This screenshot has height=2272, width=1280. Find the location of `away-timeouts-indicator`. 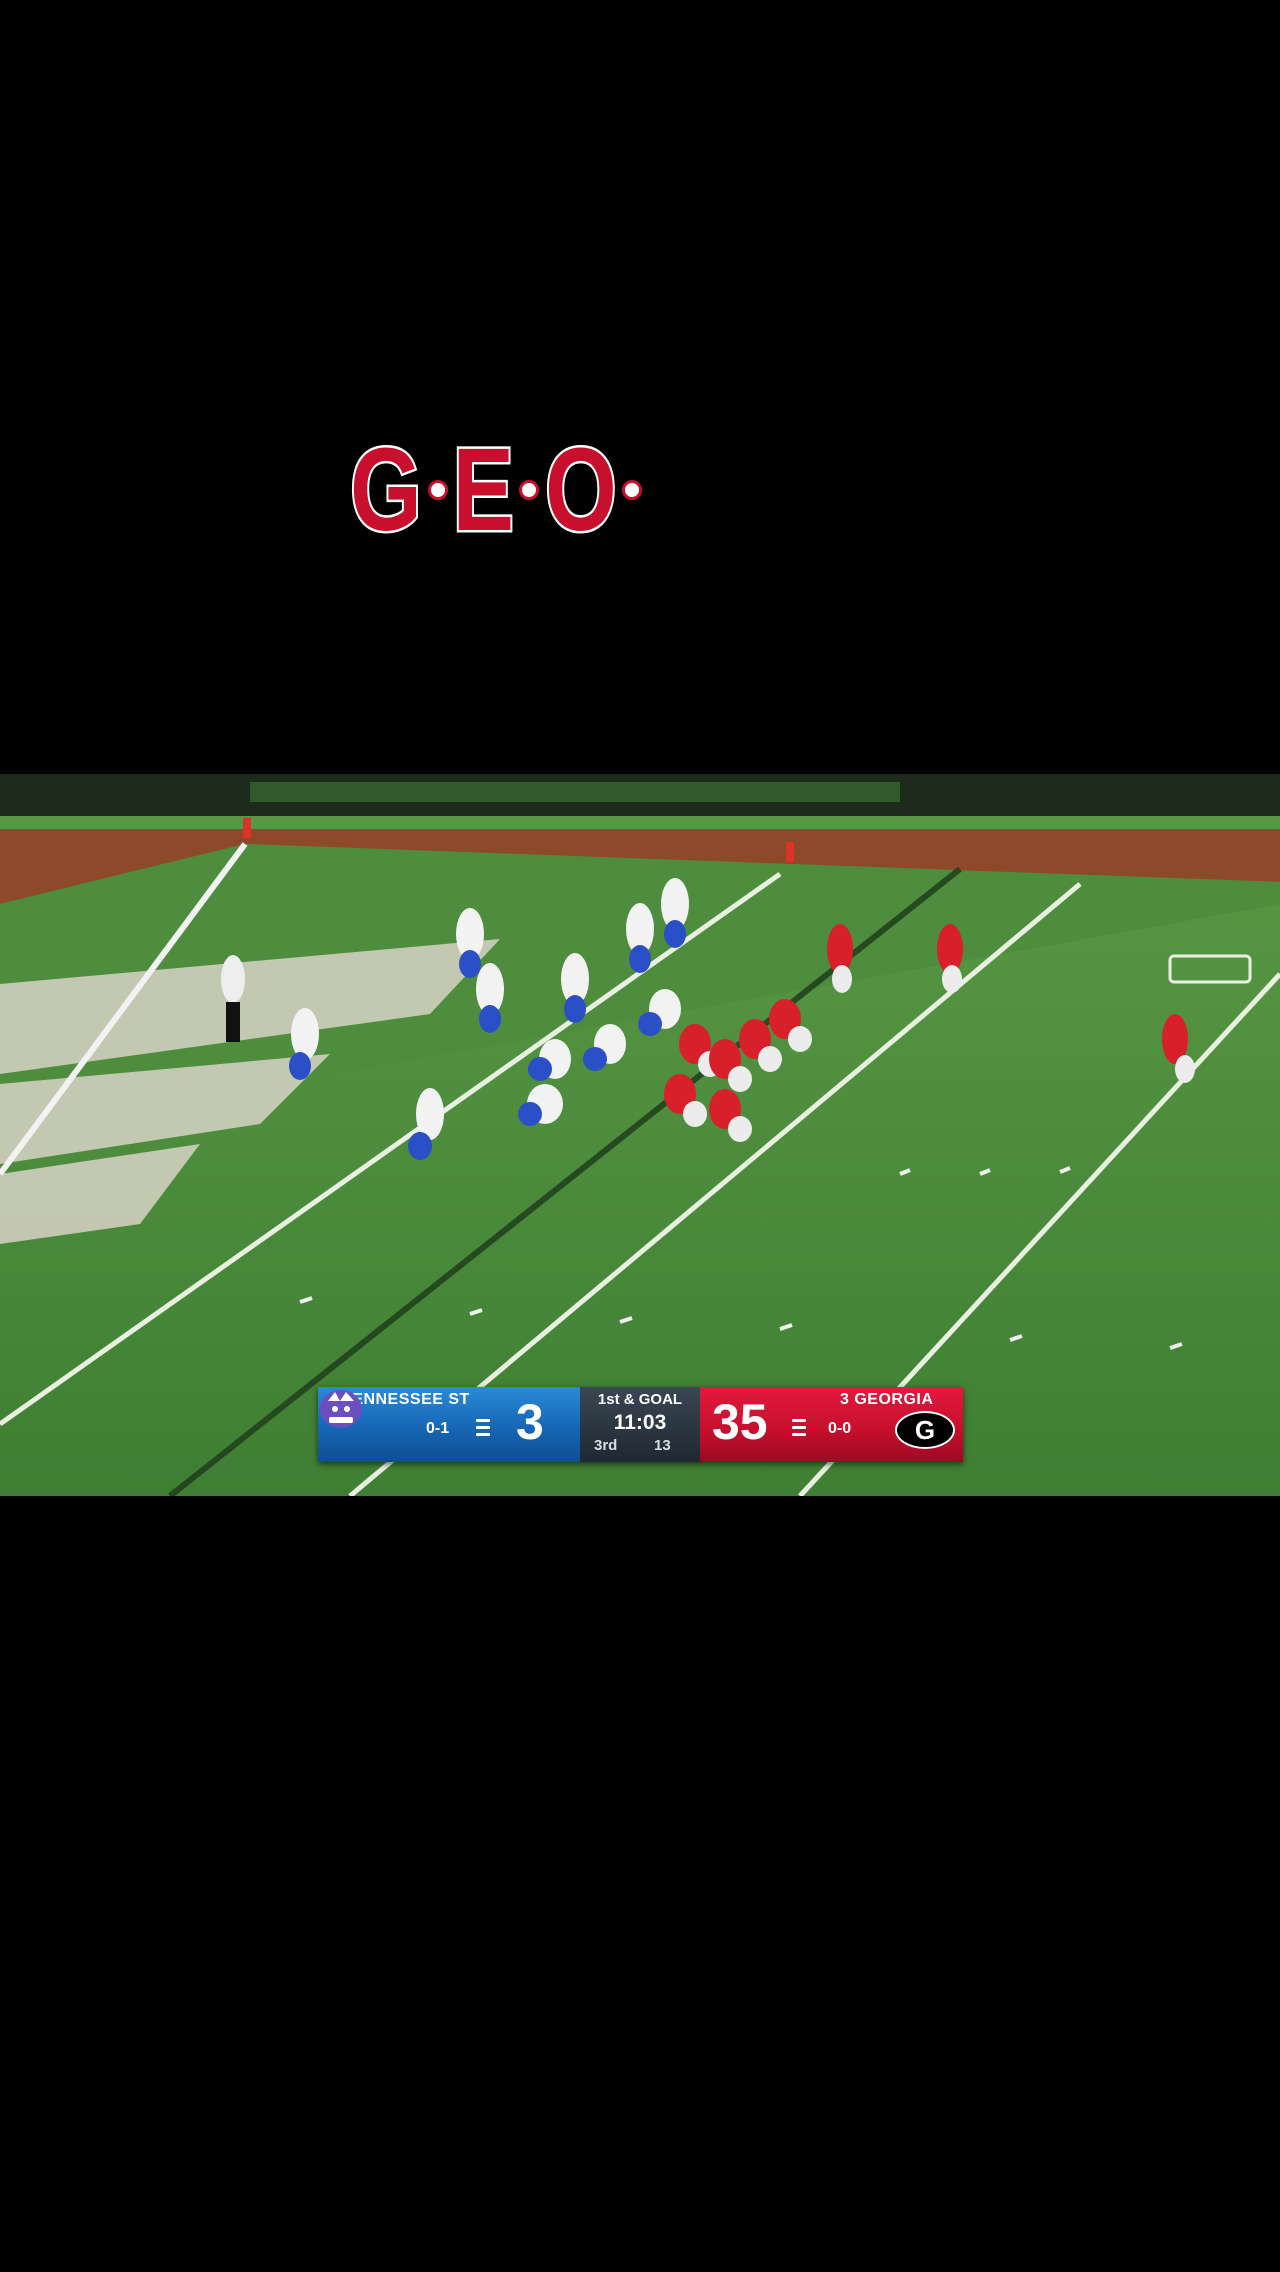

away-timeouts-indicator is located at coordinates (483, 1427).